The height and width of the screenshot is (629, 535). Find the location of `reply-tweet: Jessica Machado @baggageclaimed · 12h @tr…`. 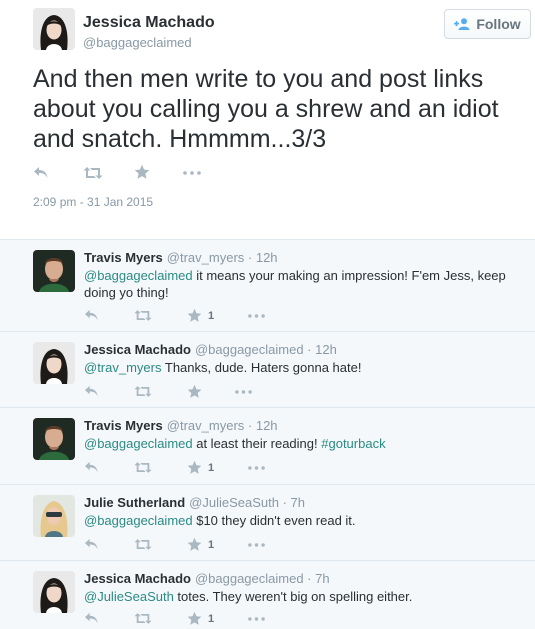

reply-tweet: Jessica Machado @baggageclaimed · 12h @tr… is located at coordinates (267, 369).